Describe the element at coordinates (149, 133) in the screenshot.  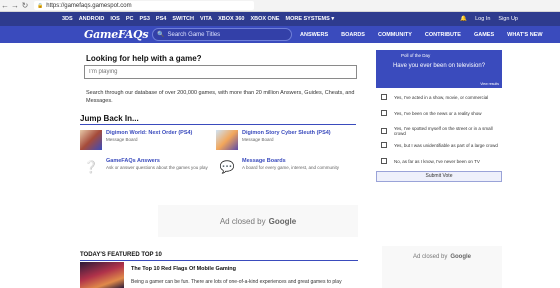
I see `jump-item-title: Digimon World: Next Order (PS4)` at that location.